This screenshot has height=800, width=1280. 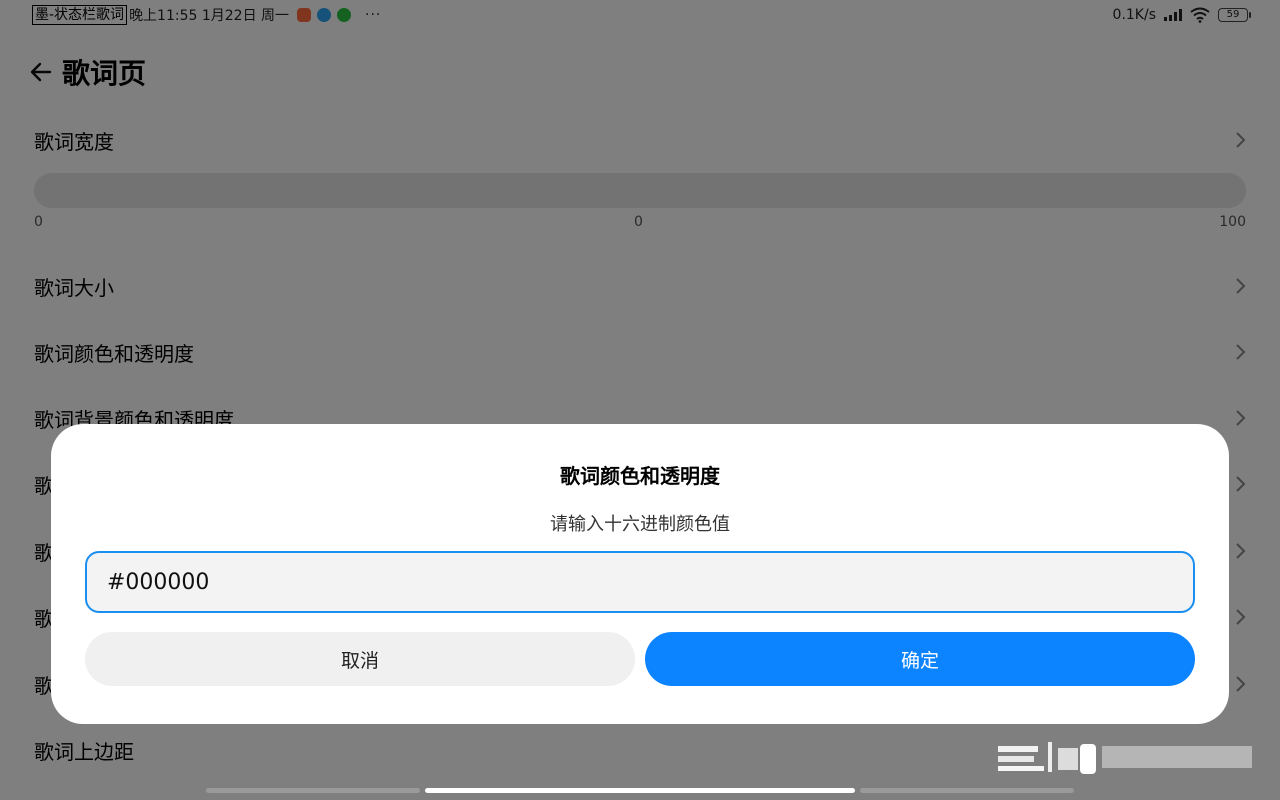 What do you see at coordinates (640, 582) in the screenshot?
I see `hex-color-input` at bounding box center [640, 582].